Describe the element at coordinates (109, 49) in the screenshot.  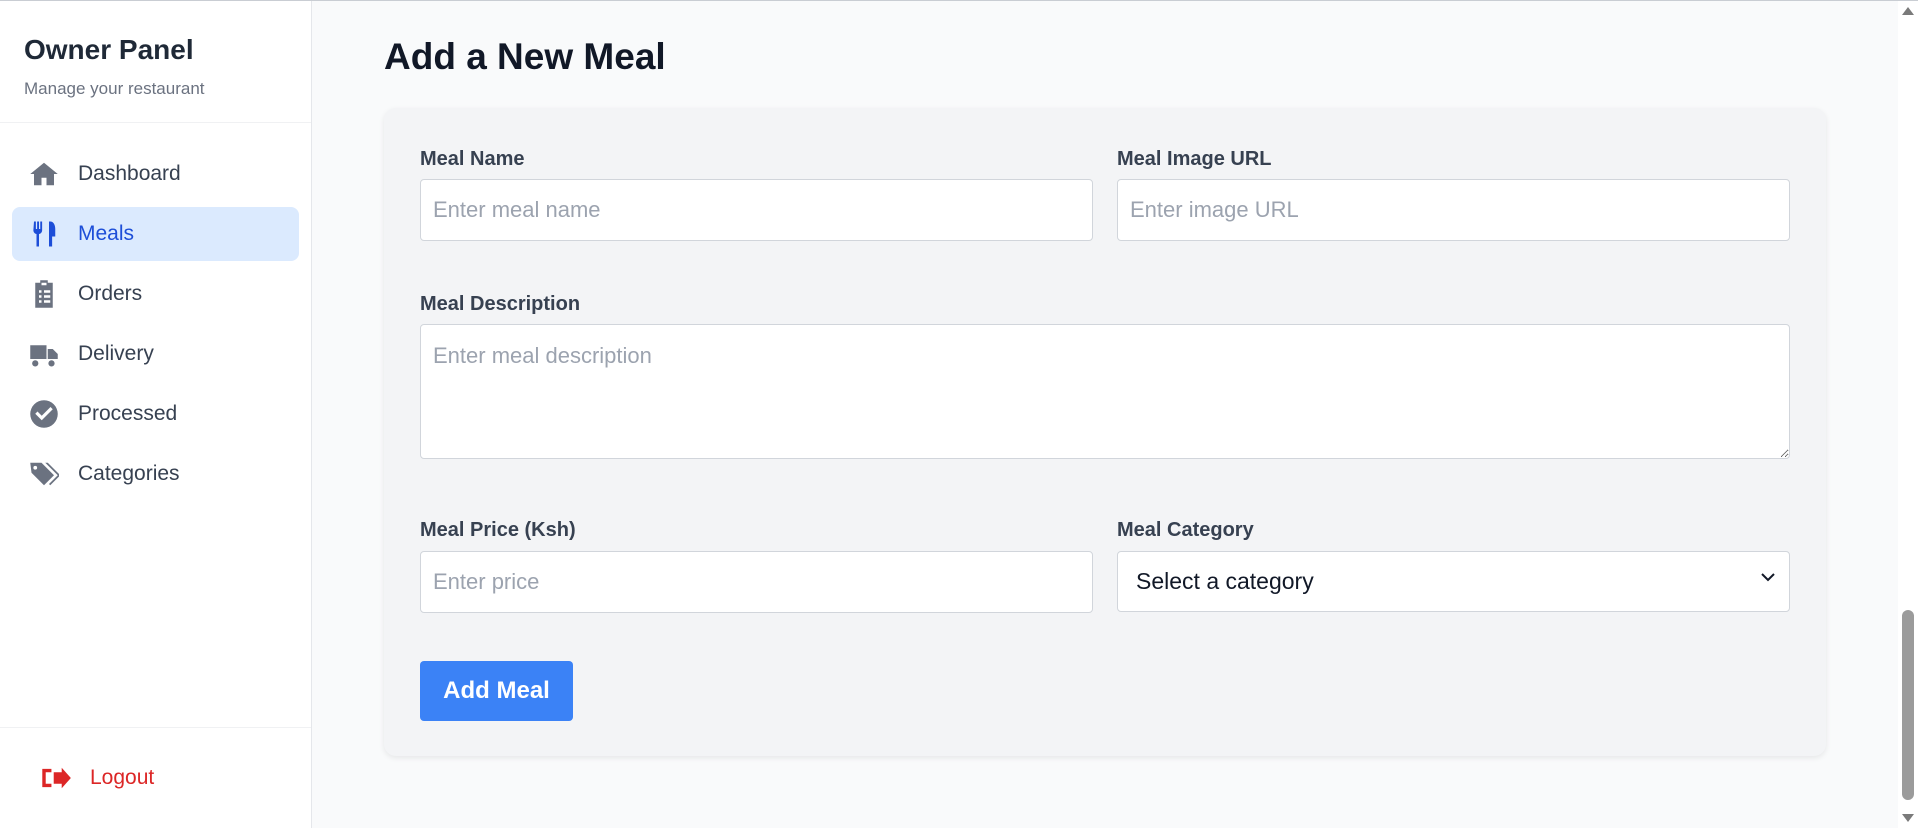
I see `panel-title: Owner Panel` at that location.